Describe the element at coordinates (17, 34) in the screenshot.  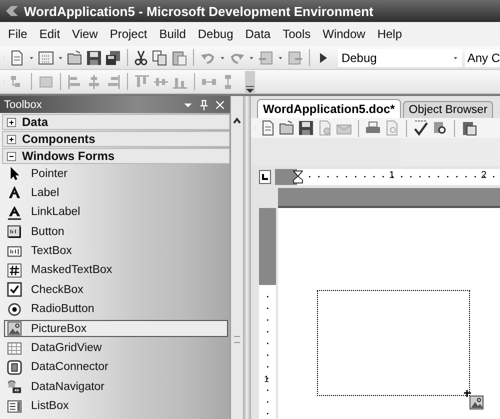
I see `menu-item: File` at that location.